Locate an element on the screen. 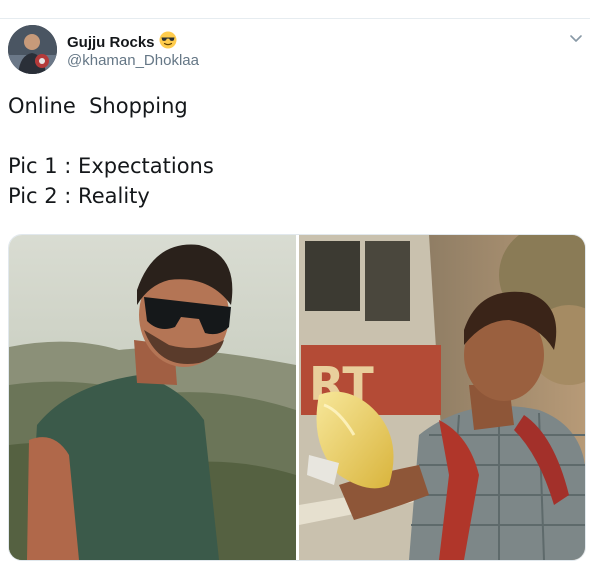 The image size is (590, 575). tweet-text-line-2: Pic 1 : Expectations is located at coordinates (111, 166).